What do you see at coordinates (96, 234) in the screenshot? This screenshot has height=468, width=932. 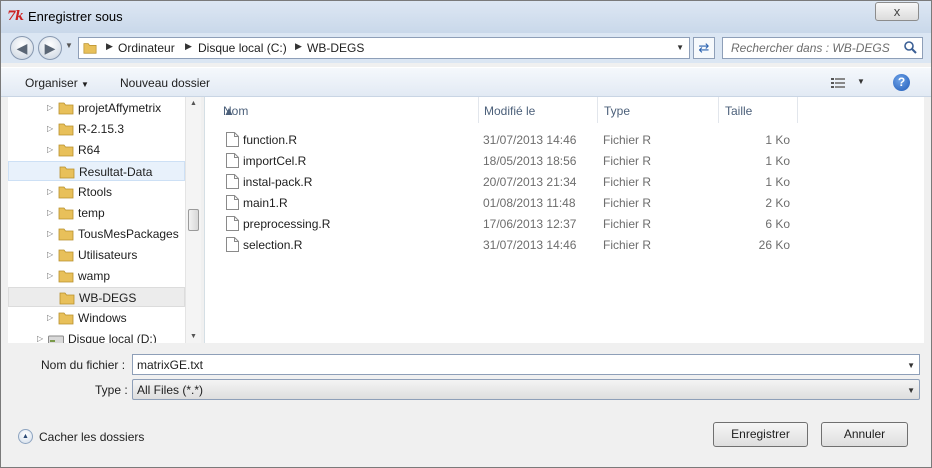 I see `tree-item-tousmespackages: ▷ TousMesPackages` at bounding box center [96, 234].